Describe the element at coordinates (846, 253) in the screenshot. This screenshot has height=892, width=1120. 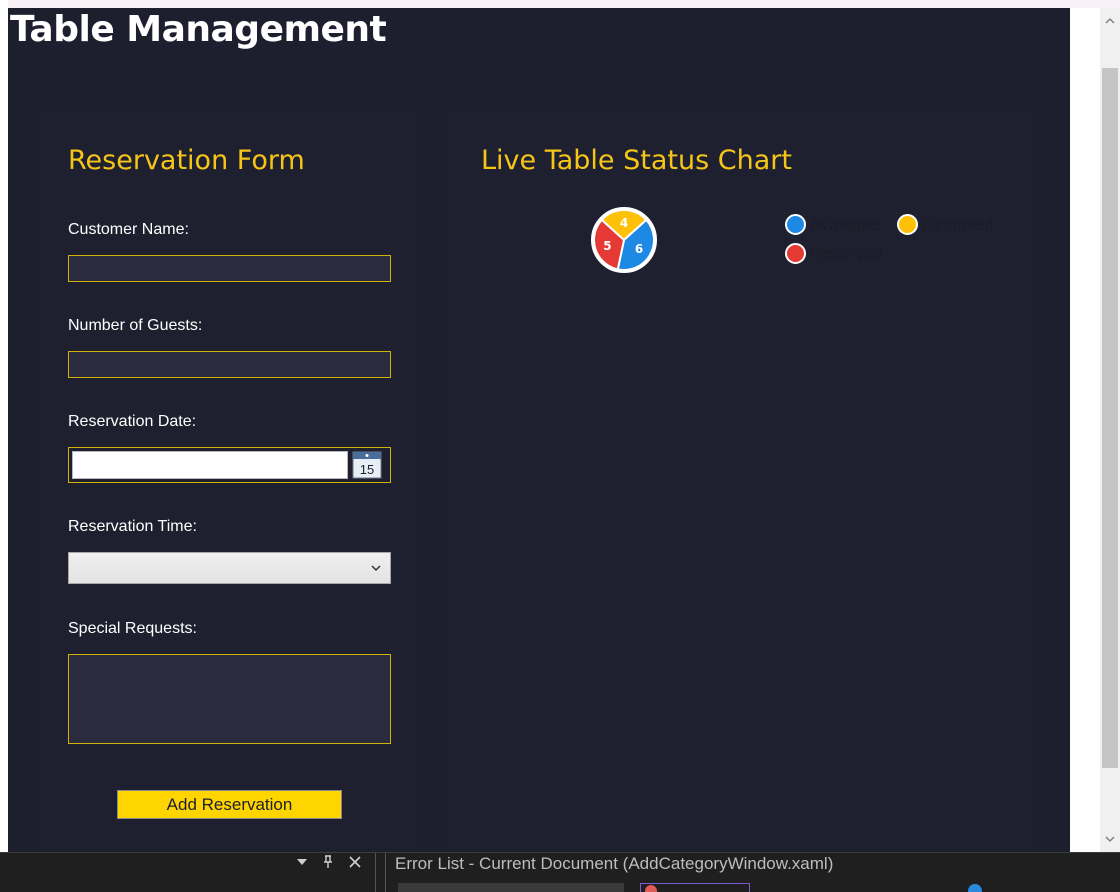
I see `legend-label-reserved: Reserved` at that location.